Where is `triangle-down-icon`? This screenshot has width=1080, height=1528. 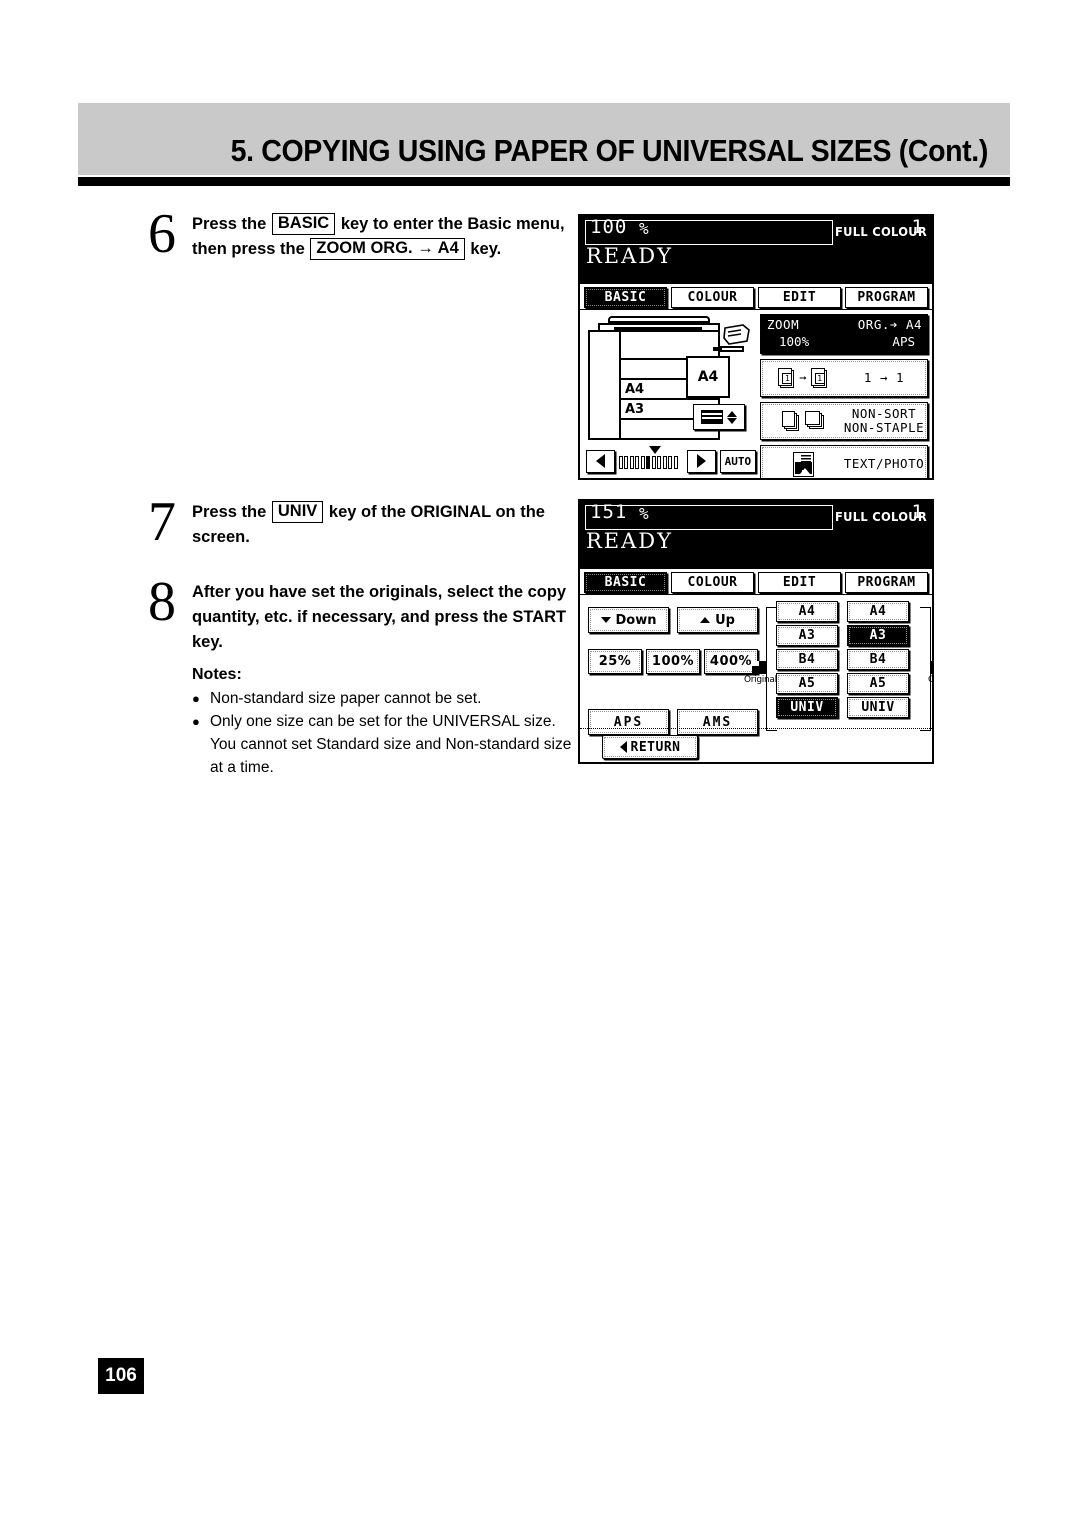 triangle-down-icon is located at coordinates (732, 420).